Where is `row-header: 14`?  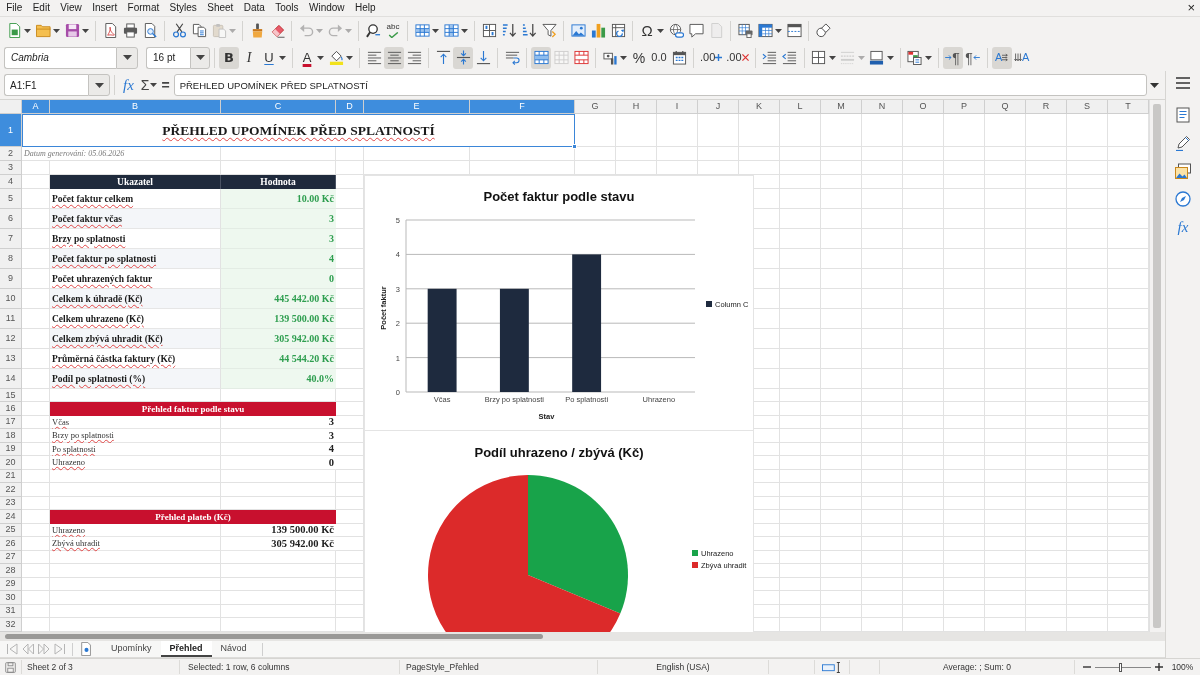
row-header: 14 is located at coordinates (11, 379).